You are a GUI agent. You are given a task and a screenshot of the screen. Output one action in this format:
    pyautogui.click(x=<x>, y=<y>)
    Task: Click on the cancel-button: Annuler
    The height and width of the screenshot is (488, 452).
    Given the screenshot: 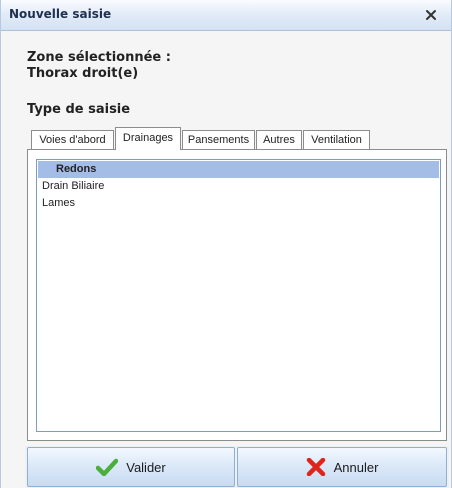 What is the action you would take?
    pyautogui.click(x=342, y=467)
    